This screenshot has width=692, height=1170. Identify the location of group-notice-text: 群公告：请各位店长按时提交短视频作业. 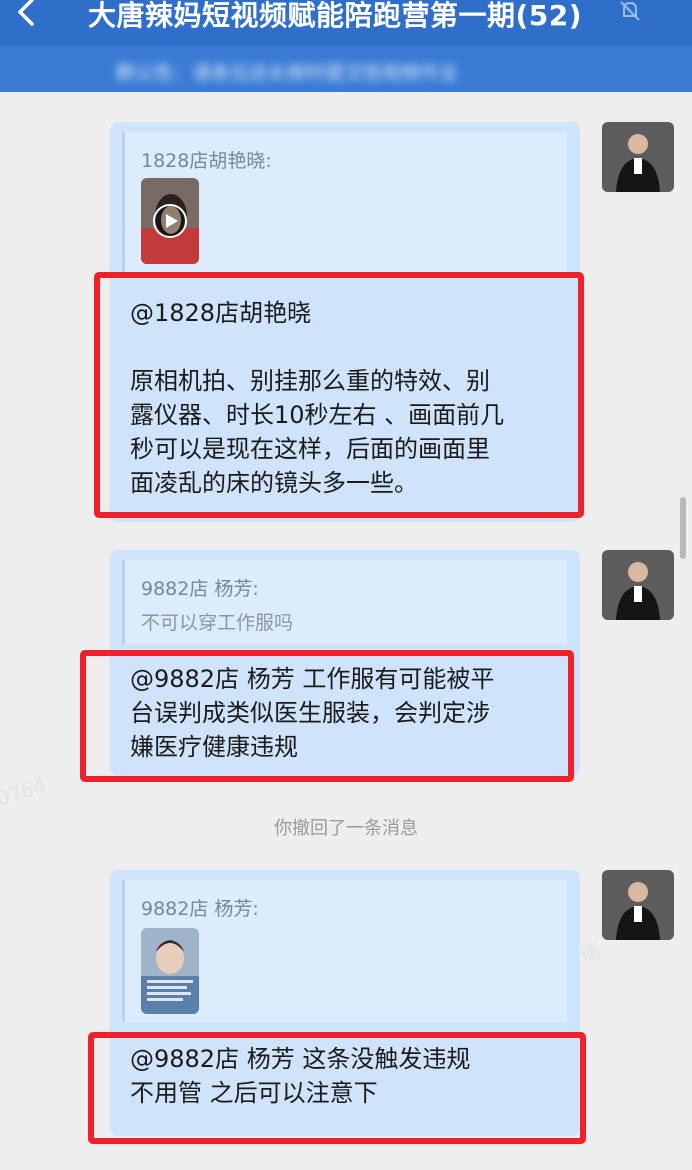
(287, 73).